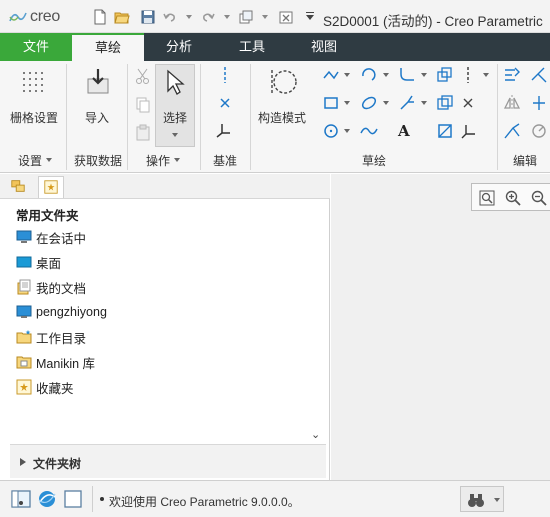 The image size is (550, 517). I want to click on select-arrow-icon, so click(175, 82).